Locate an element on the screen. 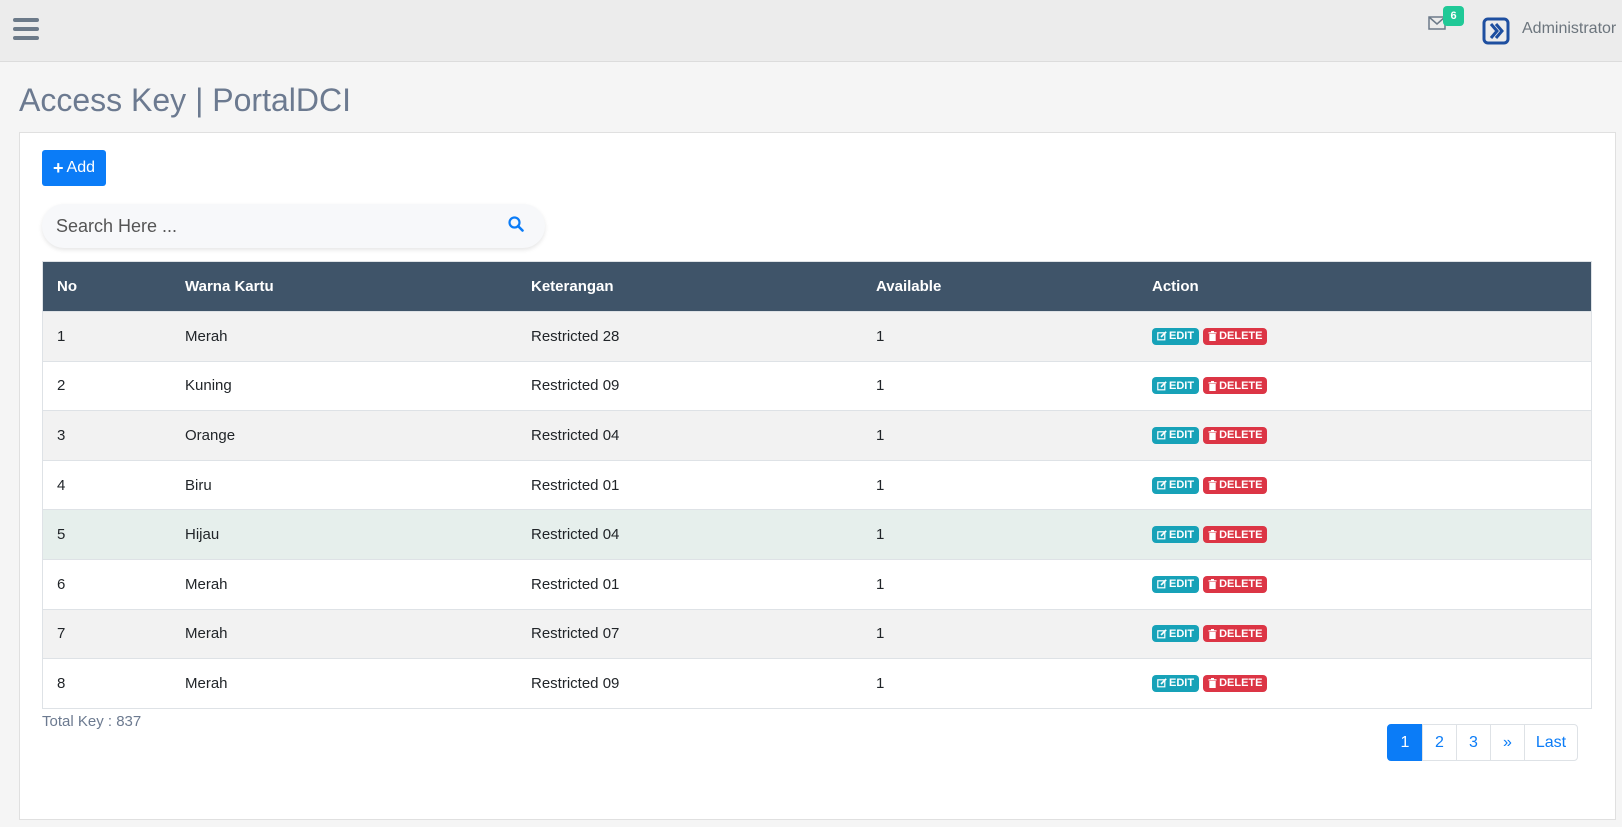 This screenshot has height=827, width=1622. table-row: 5 Hijau Restricted 04 1 EDIT DELETE is located at coordinates (817, 534).